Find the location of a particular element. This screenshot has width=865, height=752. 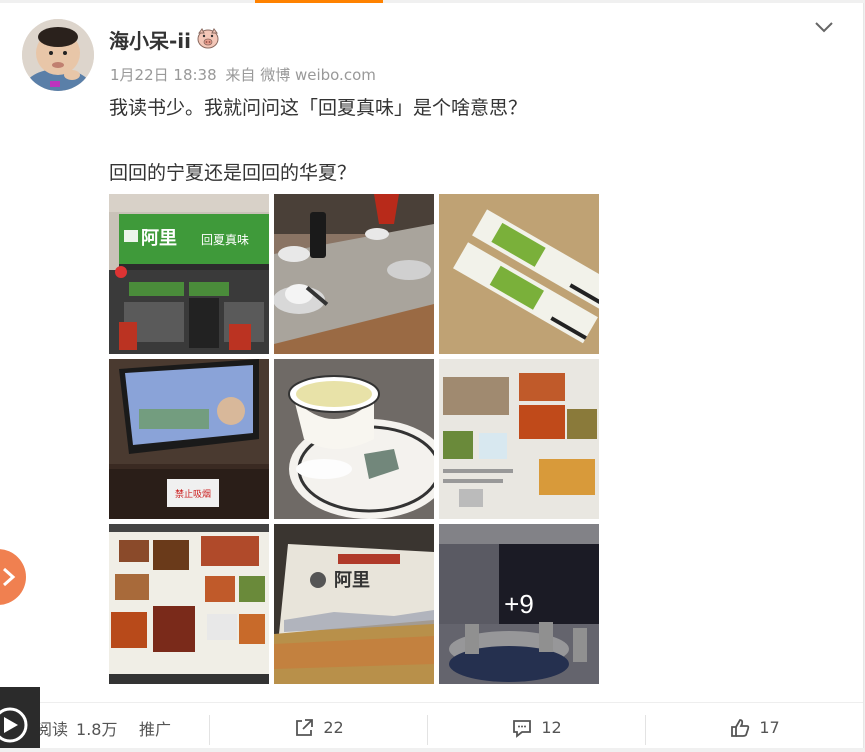

no-smoking-sign-text: 禁止吸烟 is located at coordinates (193, 494).